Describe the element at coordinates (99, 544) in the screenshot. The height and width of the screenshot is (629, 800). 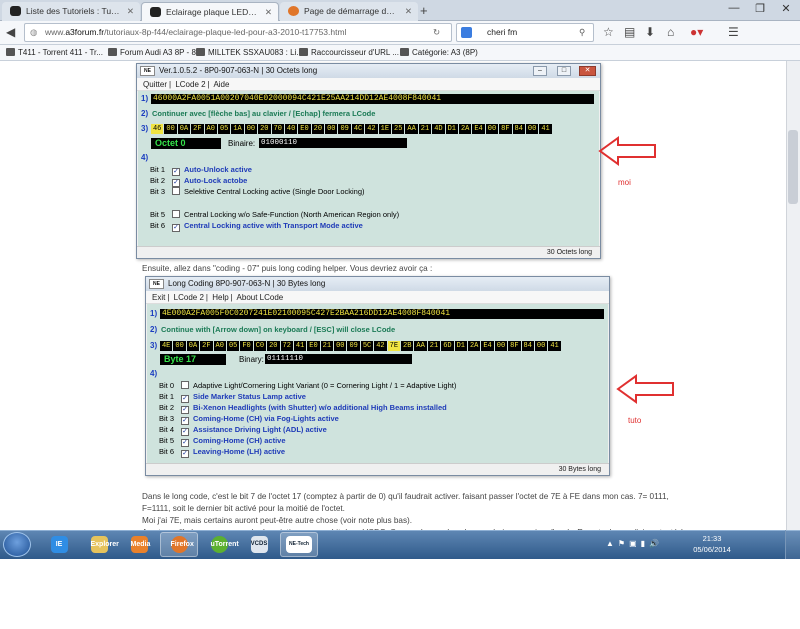
I see `taskbar-explorer: Explorer` at that location.